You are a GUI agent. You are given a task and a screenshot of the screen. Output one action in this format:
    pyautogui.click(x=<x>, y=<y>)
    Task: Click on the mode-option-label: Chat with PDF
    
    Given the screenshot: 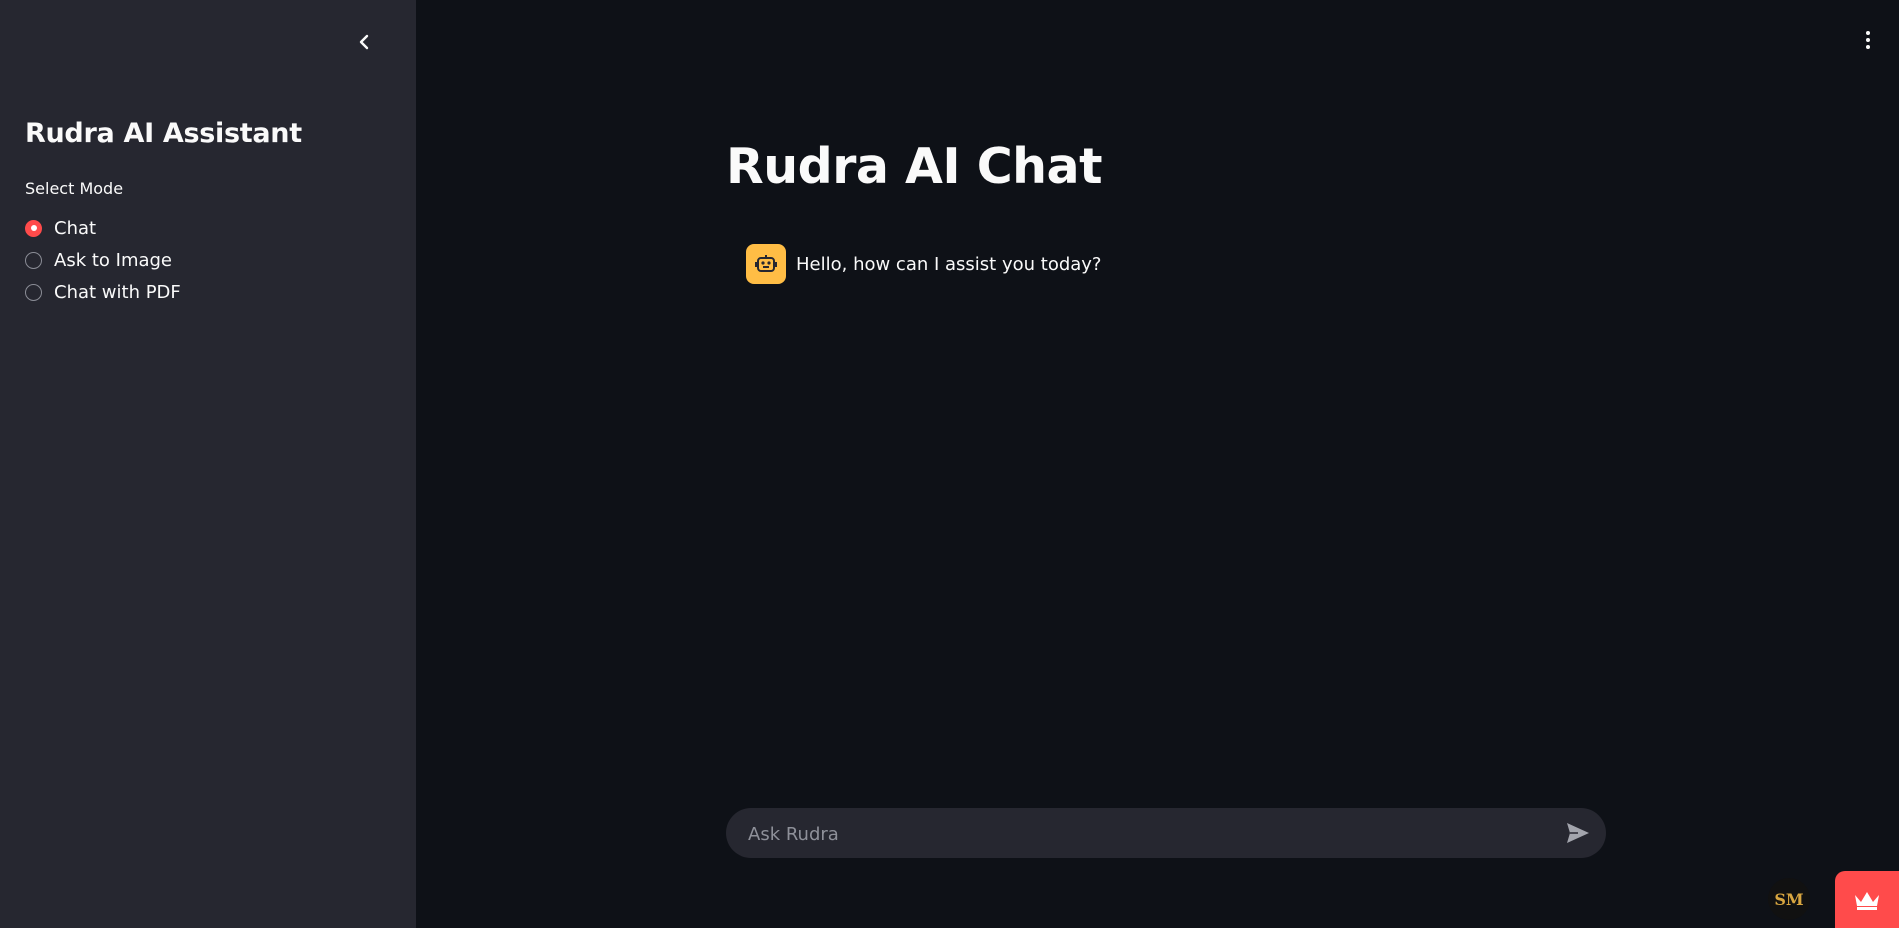 What is the action you would take?
    pyautogui.click(x=117, y=292)
    